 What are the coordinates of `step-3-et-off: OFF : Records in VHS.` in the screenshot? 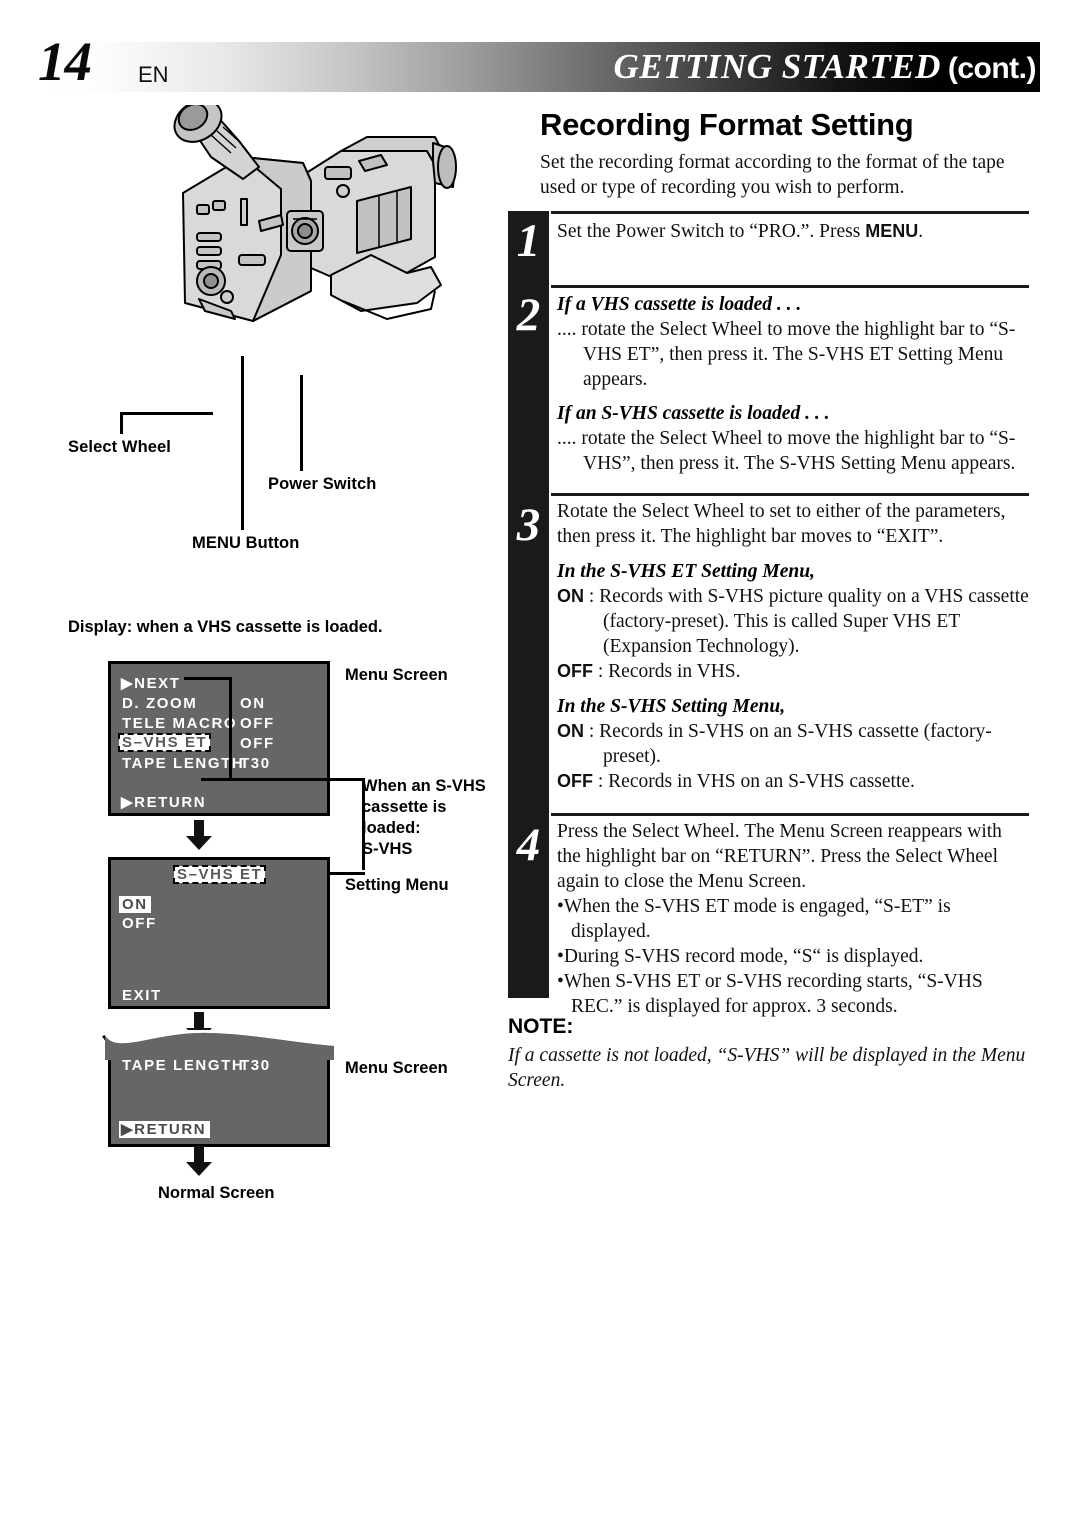 It's located at (793, 672).